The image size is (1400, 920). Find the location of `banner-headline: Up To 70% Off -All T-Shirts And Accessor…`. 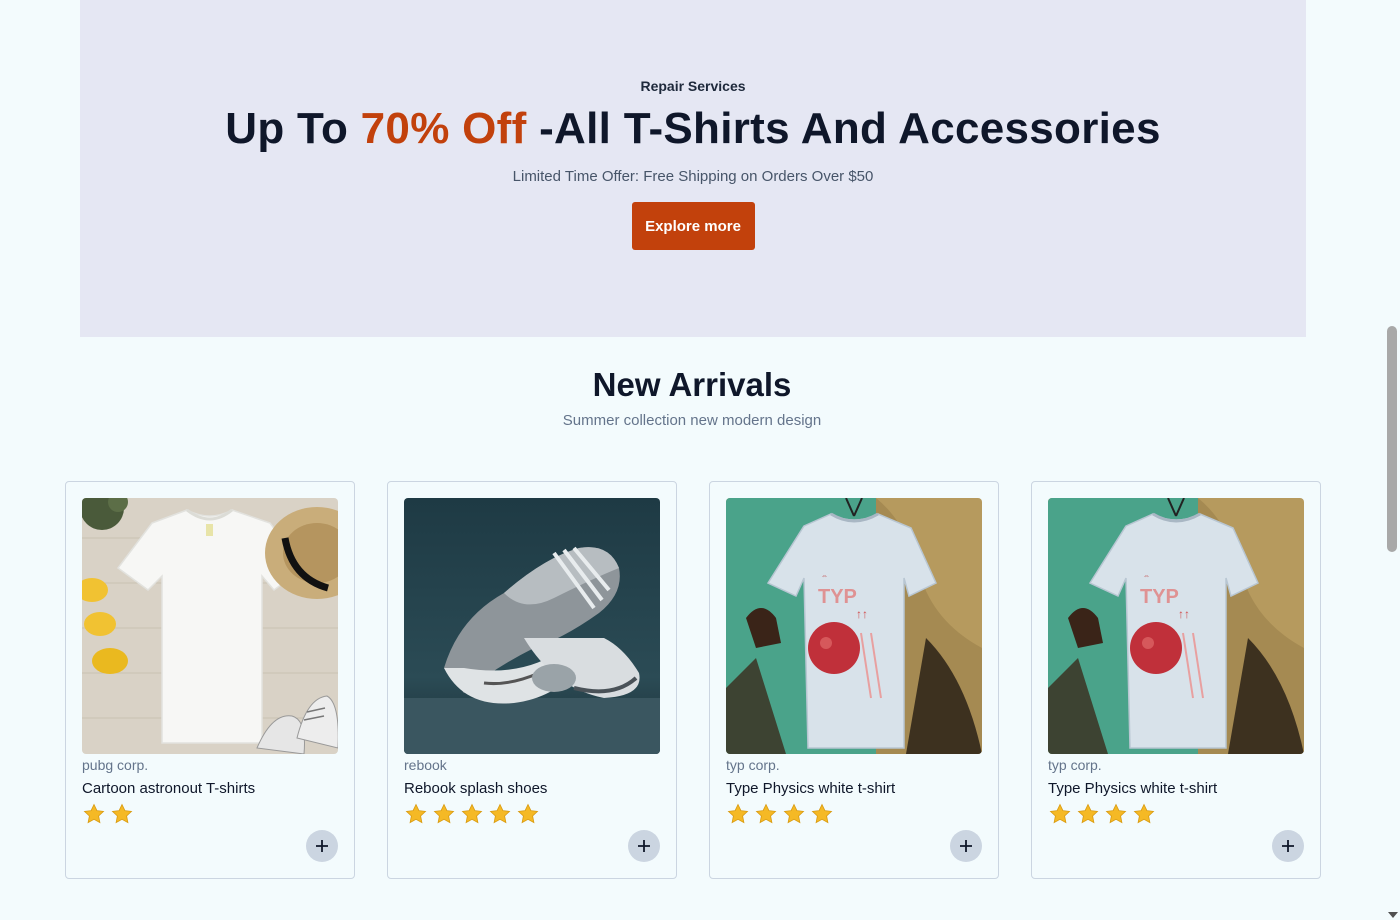

banner-headline: Up To 70% Off -All T-Shirts And Accessor… is located at coordinates (692, 129).